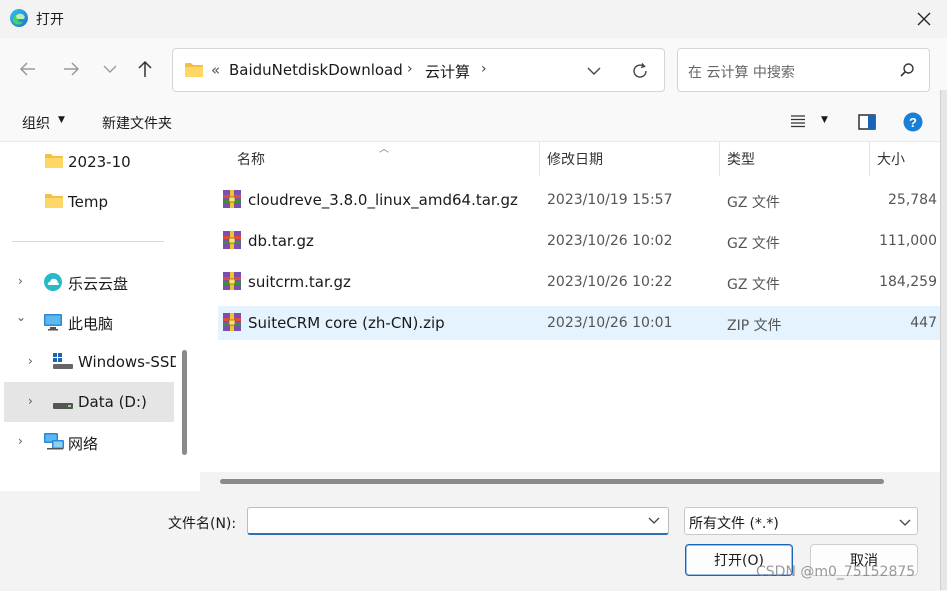 The width and height of the screenshot is (947, 591). I want to click on back-button, so click(28, 69).